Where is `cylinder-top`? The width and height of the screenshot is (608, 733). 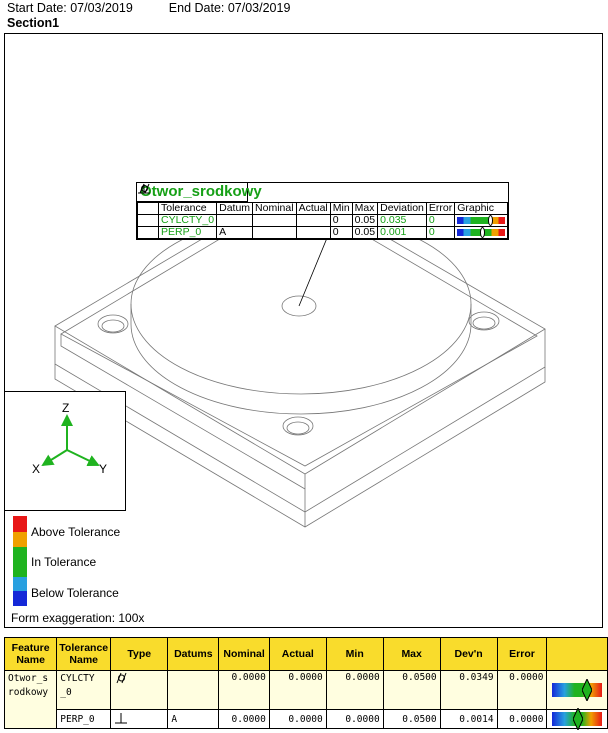
cylinder-top is located at coordinates (301, 304).